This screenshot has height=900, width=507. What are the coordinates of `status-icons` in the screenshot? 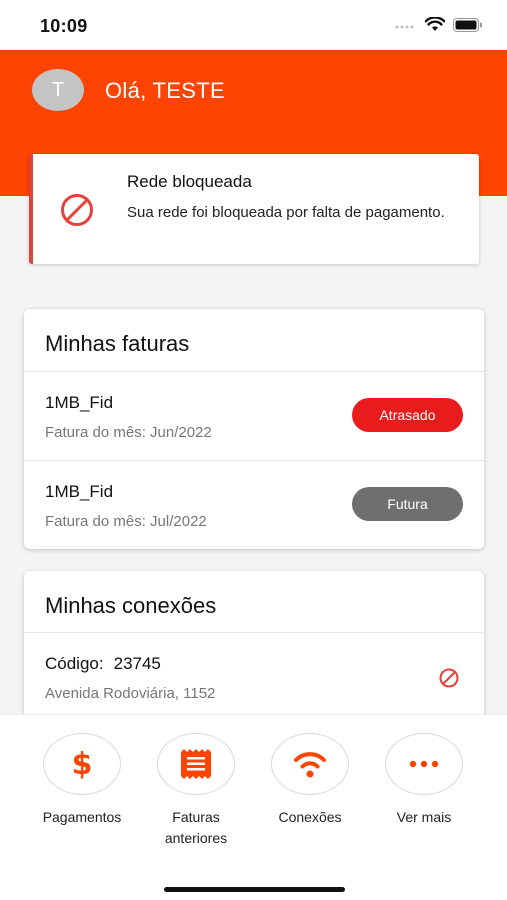 It's located at (439, 24).